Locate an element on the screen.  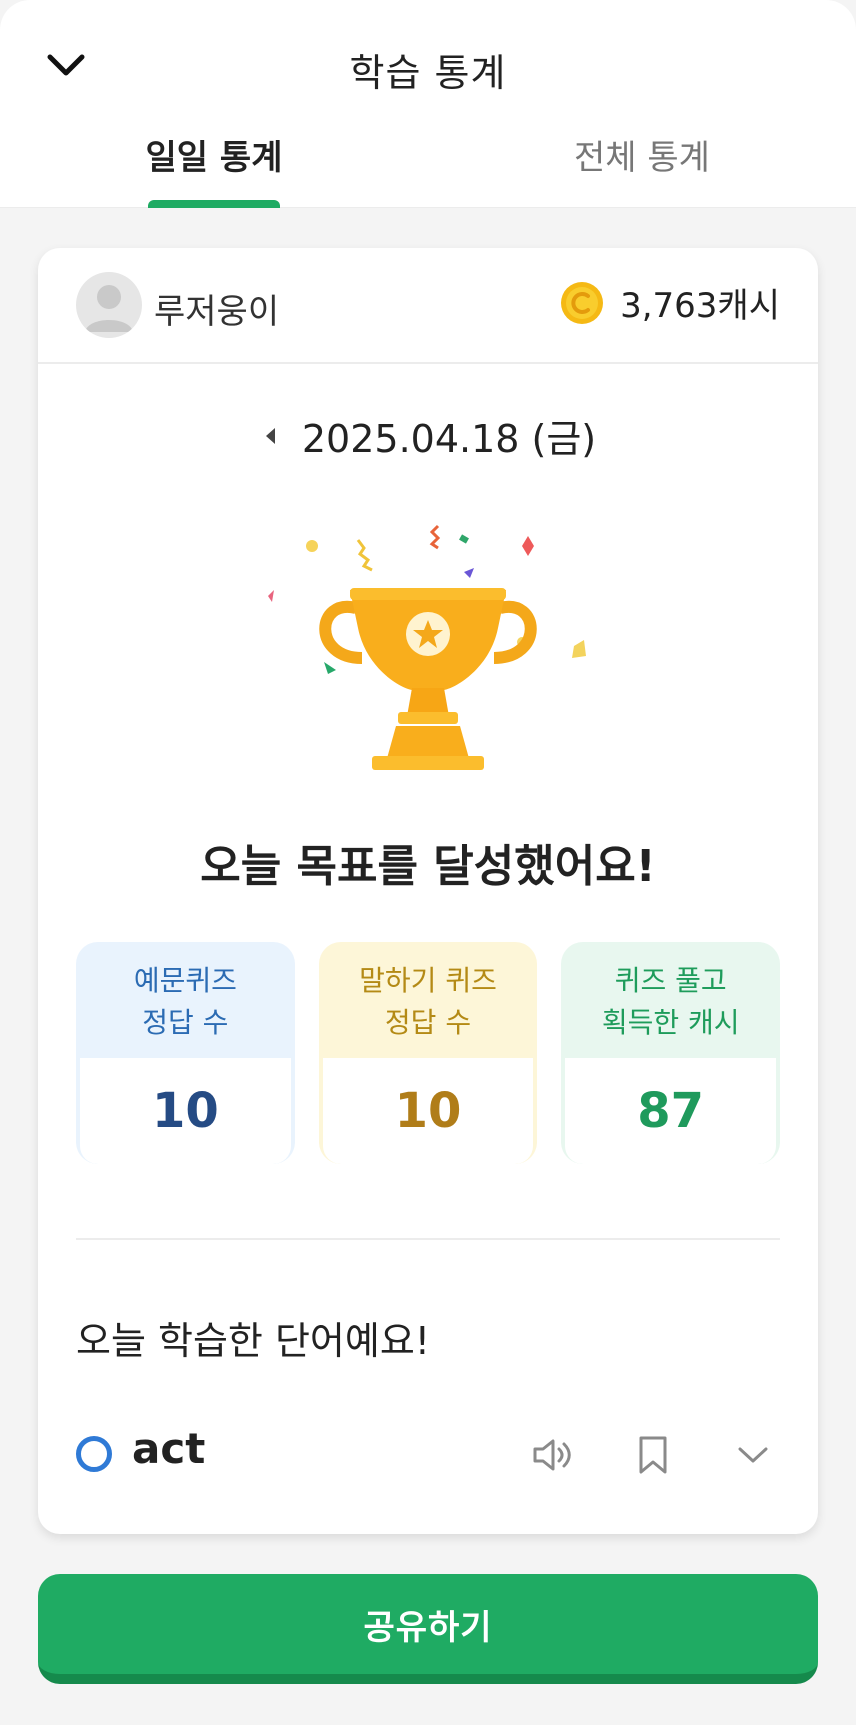
goal-achieved-message: 오늘 목표를 달성했어요! is located at coordinates (428, 866).